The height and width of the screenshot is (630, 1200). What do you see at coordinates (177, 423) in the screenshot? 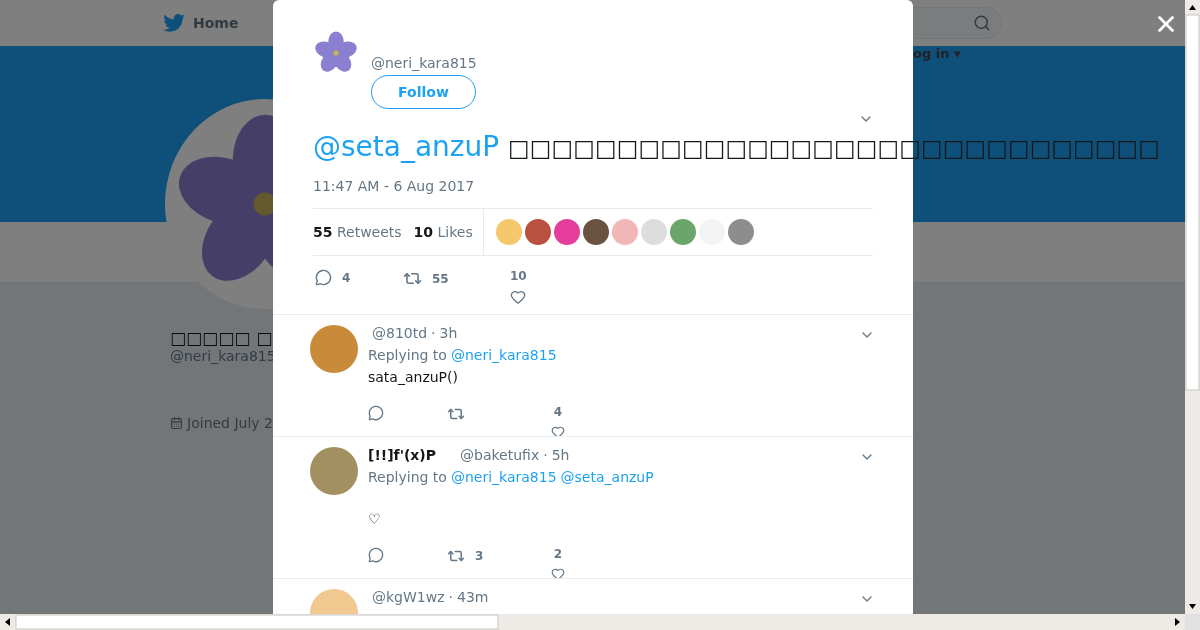
I see `calendar-icon` at bounding box center [177, 423].